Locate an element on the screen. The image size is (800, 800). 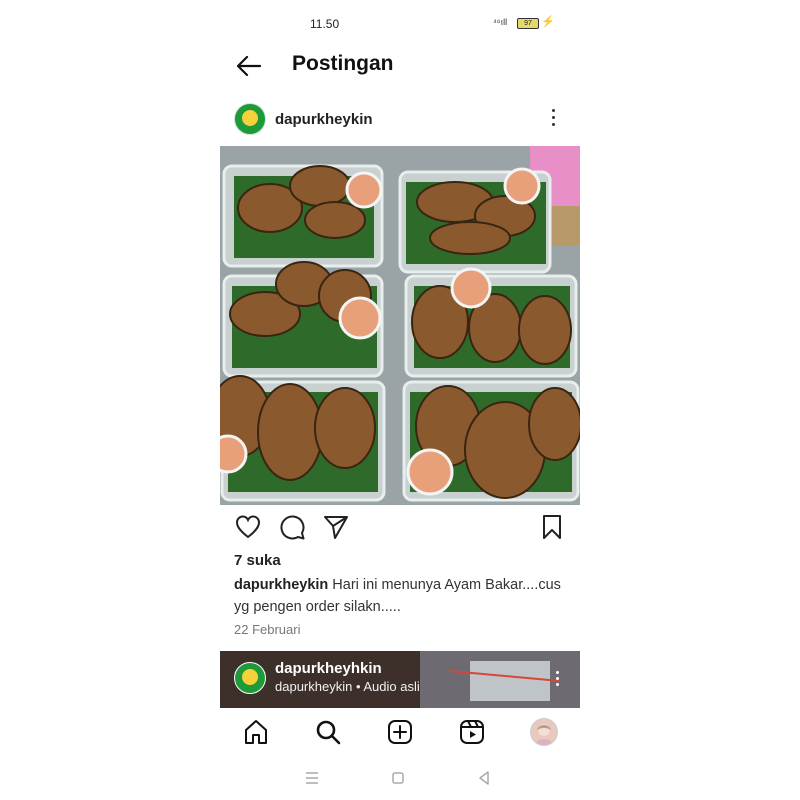
reels-icon is located at coordinates (472, 732).